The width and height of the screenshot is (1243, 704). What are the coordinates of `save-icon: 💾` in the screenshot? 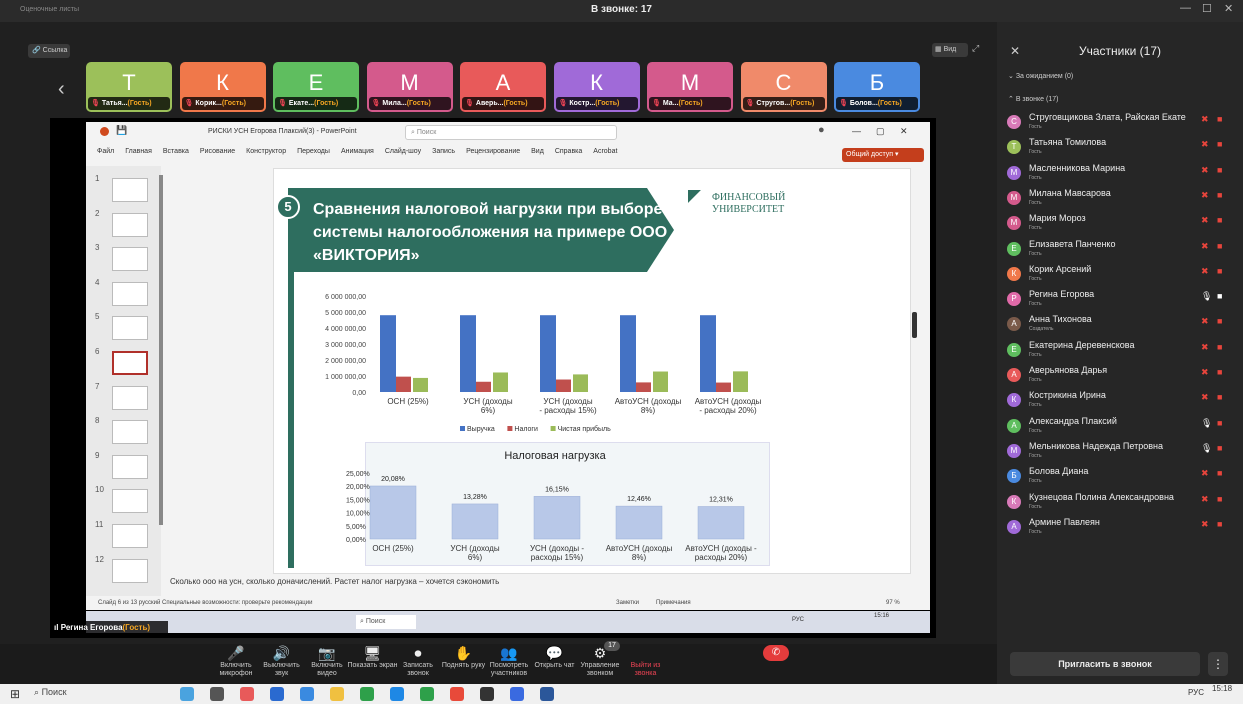 It's located at (121, 130).